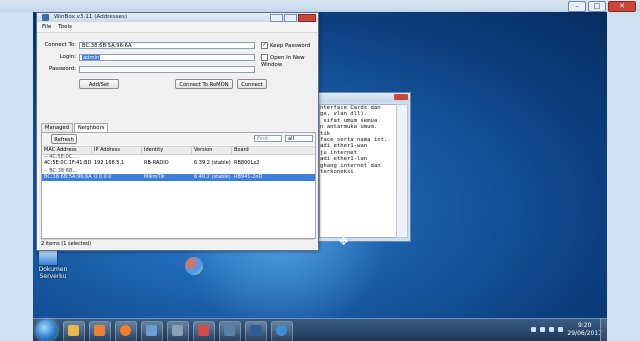 This screenshot has width=640, height=341. I want to click on winbox-tabs: Managed Neighbors, so click(75, 127).